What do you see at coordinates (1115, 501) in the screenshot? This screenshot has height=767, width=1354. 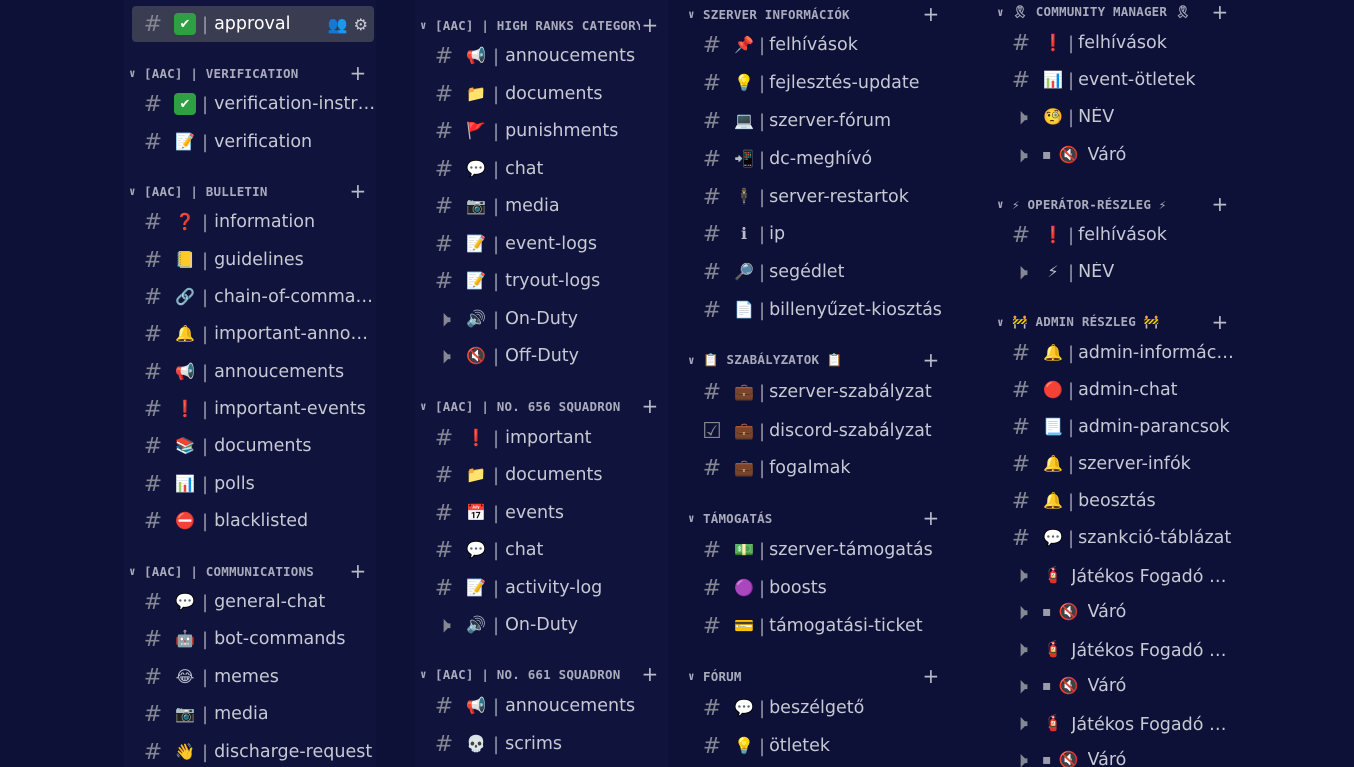 I see `channel-beosztas: # 🔔 | beosztás` at bounding box center [1115, 501].